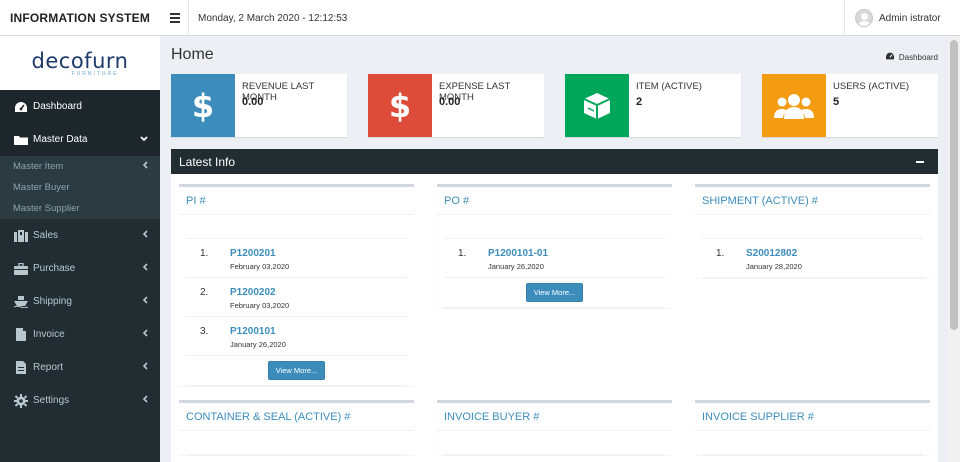 The width and height of the screenshot is (960, 462). I want to click on hamburger-menu-icon, so click(175, 18).